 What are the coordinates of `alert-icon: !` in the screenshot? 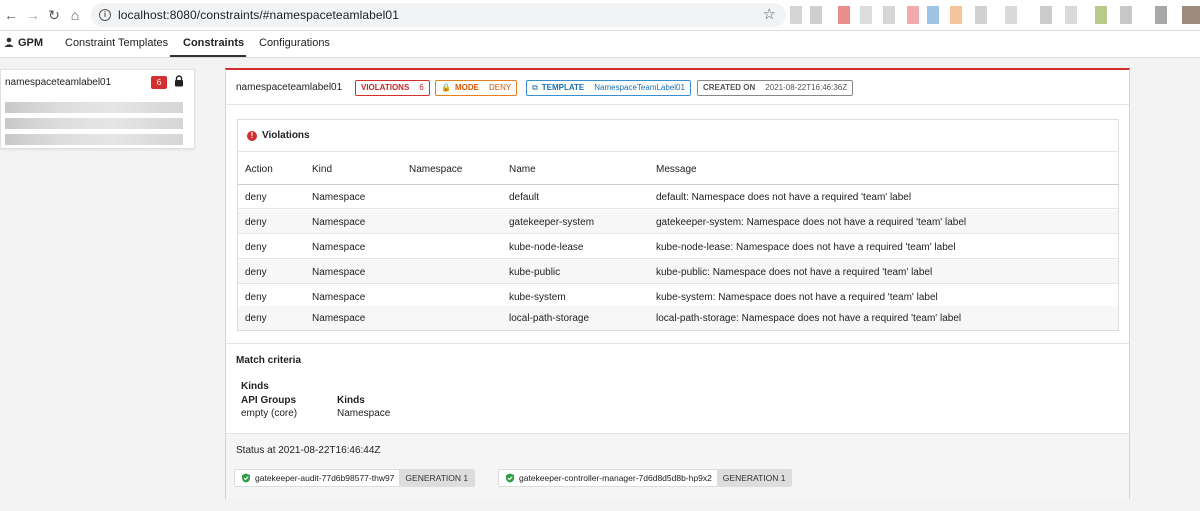 It's located at (252, 136).